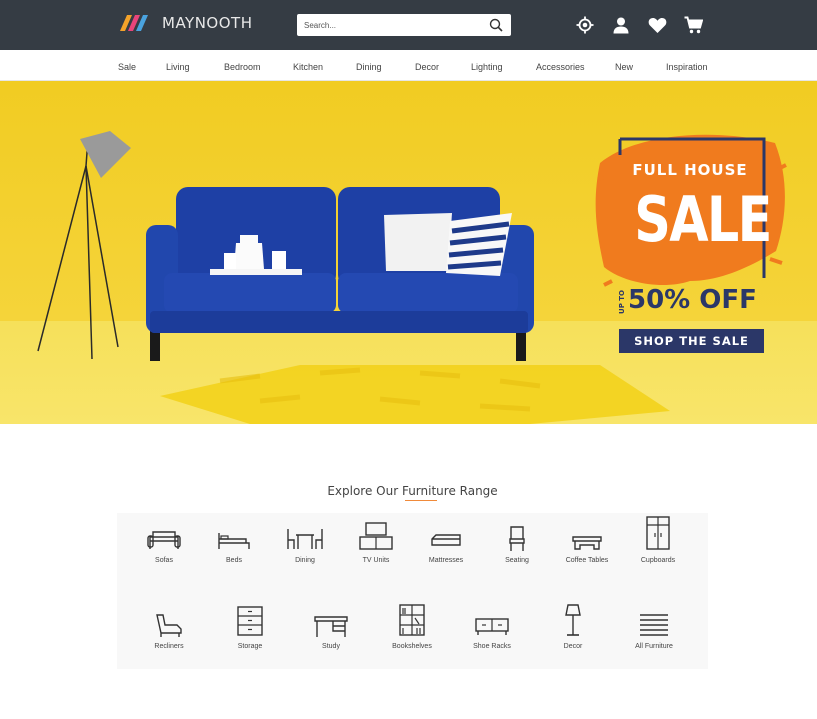  Describe the element at coordinates (331, 626) in the screenshot. I see `desk-icon` at that location.